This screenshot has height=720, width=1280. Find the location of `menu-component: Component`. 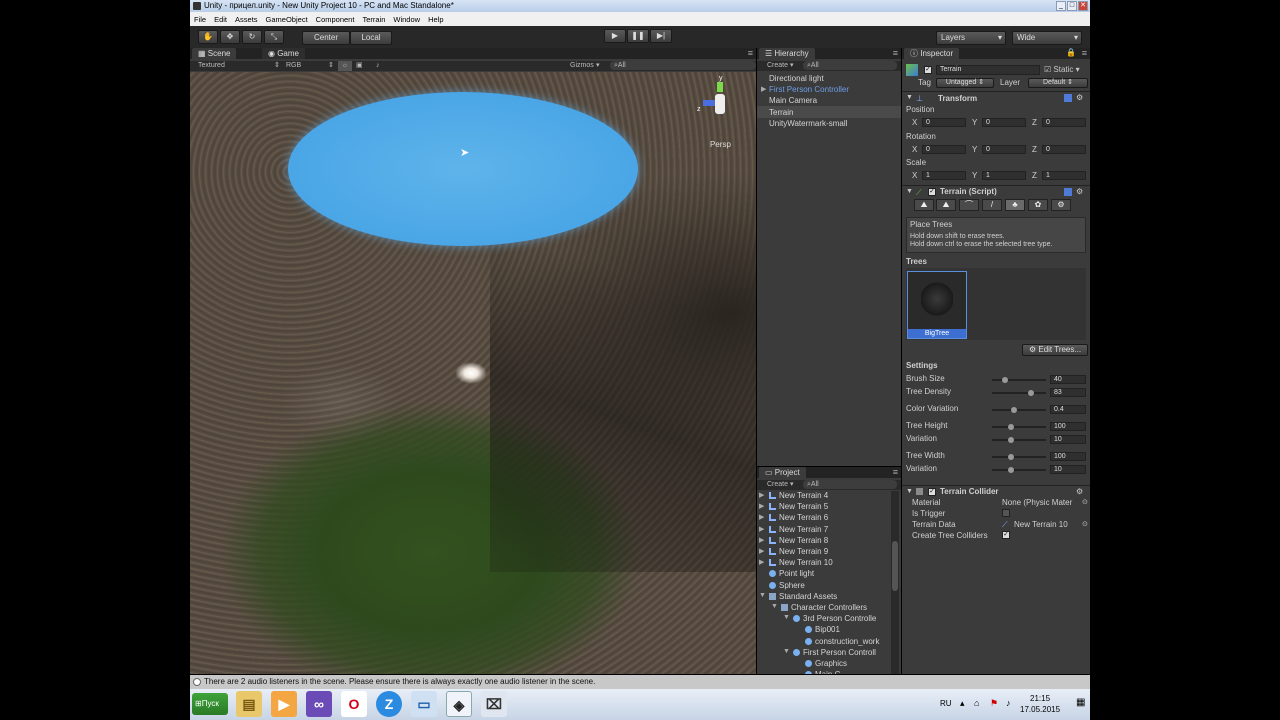

menu-component: Component is located at coordinates (335, 19).